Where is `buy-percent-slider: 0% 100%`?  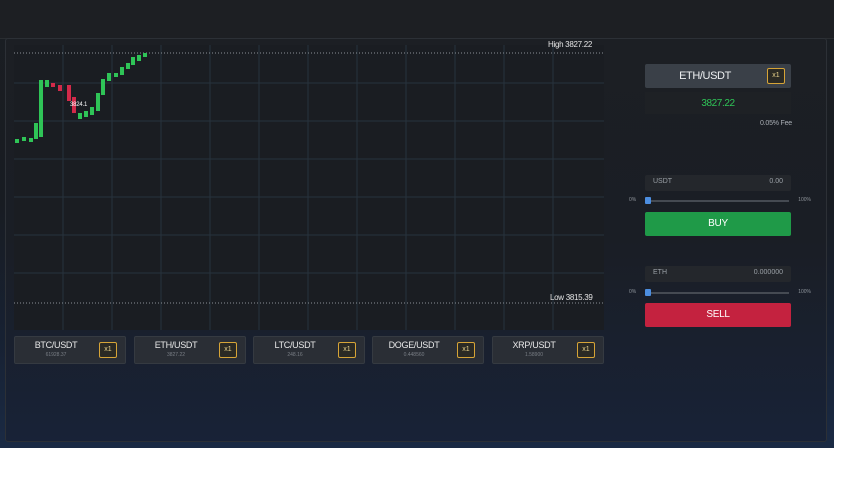 buy-percent-slider: 0% 100% is located at coordinates (722, 201).